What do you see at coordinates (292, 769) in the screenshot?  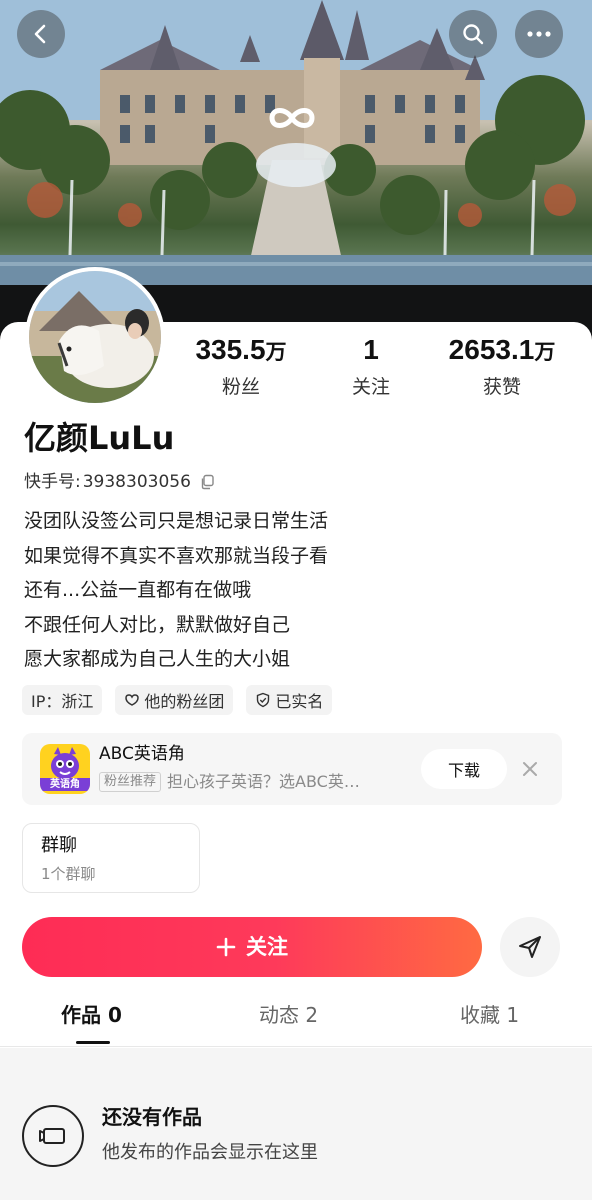 I see `ad-banner: 英语角 ABC英语角 粉丝推荐 担心孩子英语？选ABC英… 下载` at bounding box center [292, 769].